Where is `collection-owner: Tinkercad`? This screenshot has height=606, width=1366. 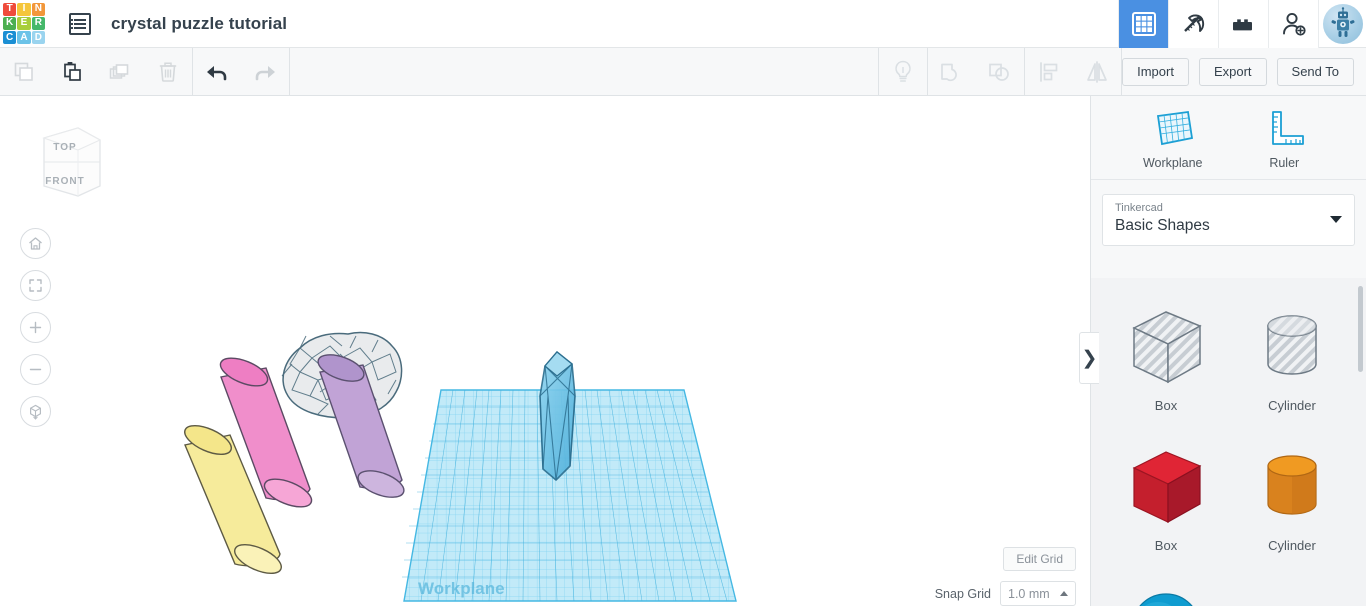
collection-owner: Tinkercad is located at coordinates (1139, 208).